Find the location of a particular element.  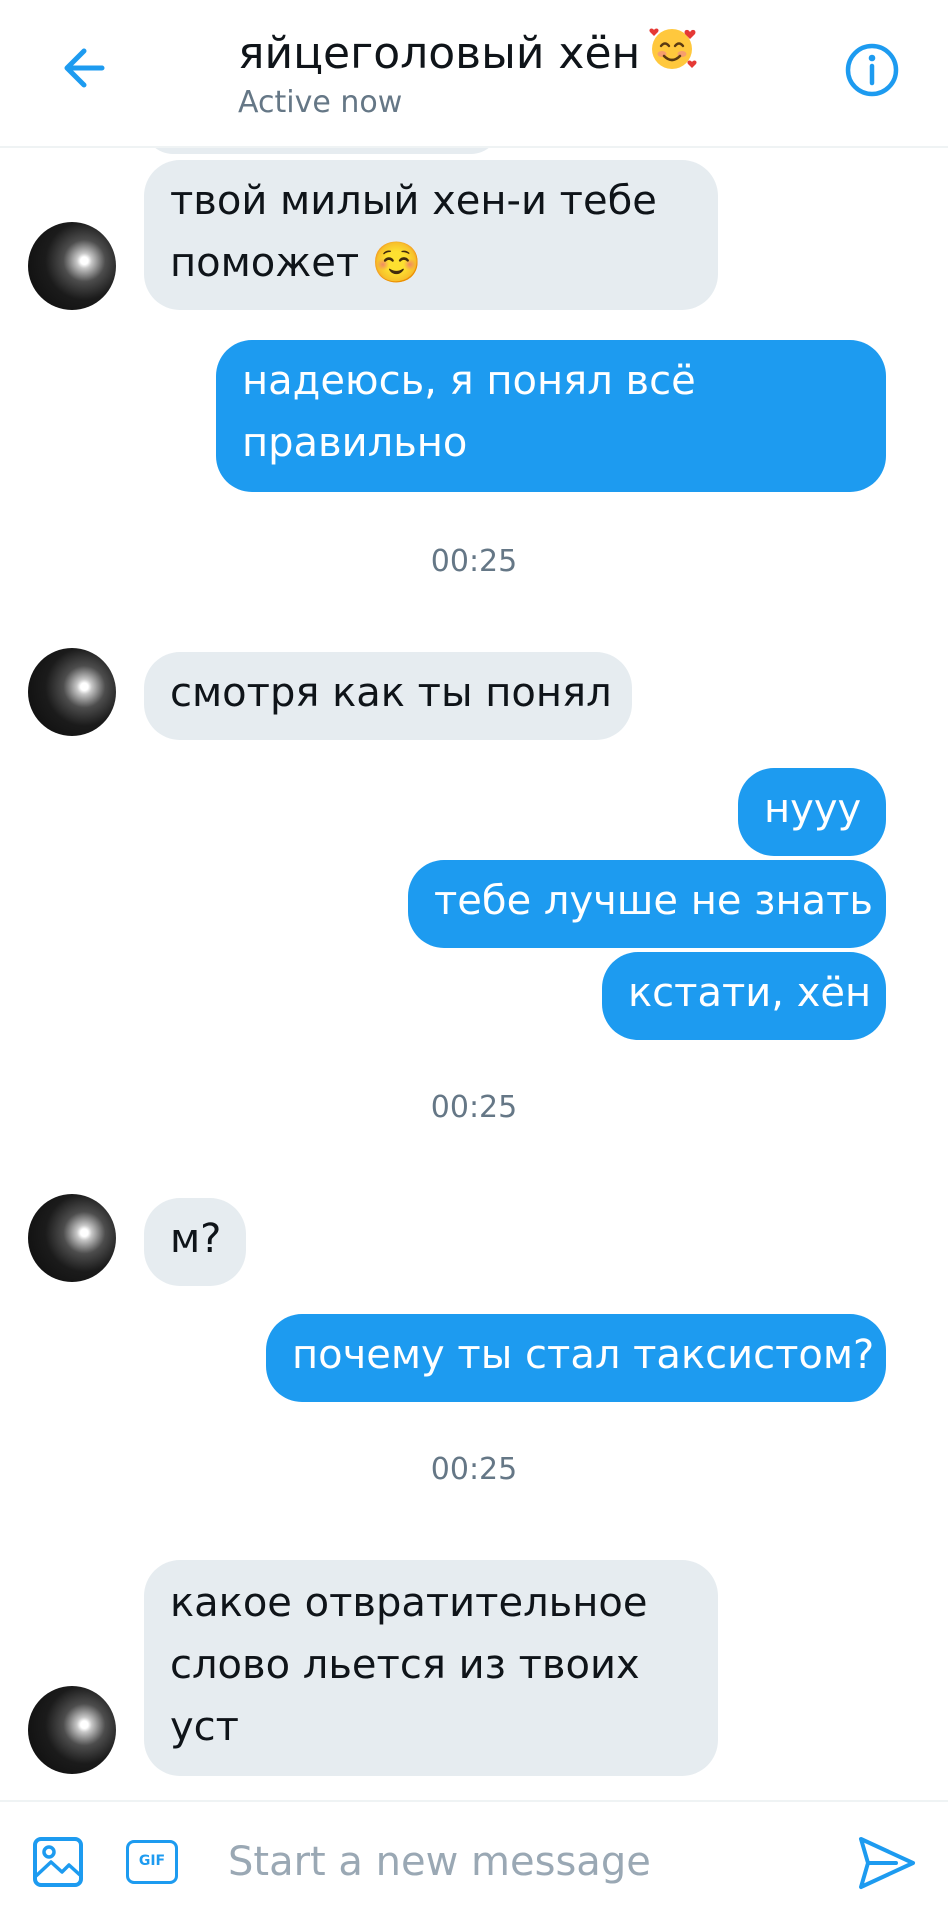

message-line: какое отвратительное is located at coordinates (409, 1603).